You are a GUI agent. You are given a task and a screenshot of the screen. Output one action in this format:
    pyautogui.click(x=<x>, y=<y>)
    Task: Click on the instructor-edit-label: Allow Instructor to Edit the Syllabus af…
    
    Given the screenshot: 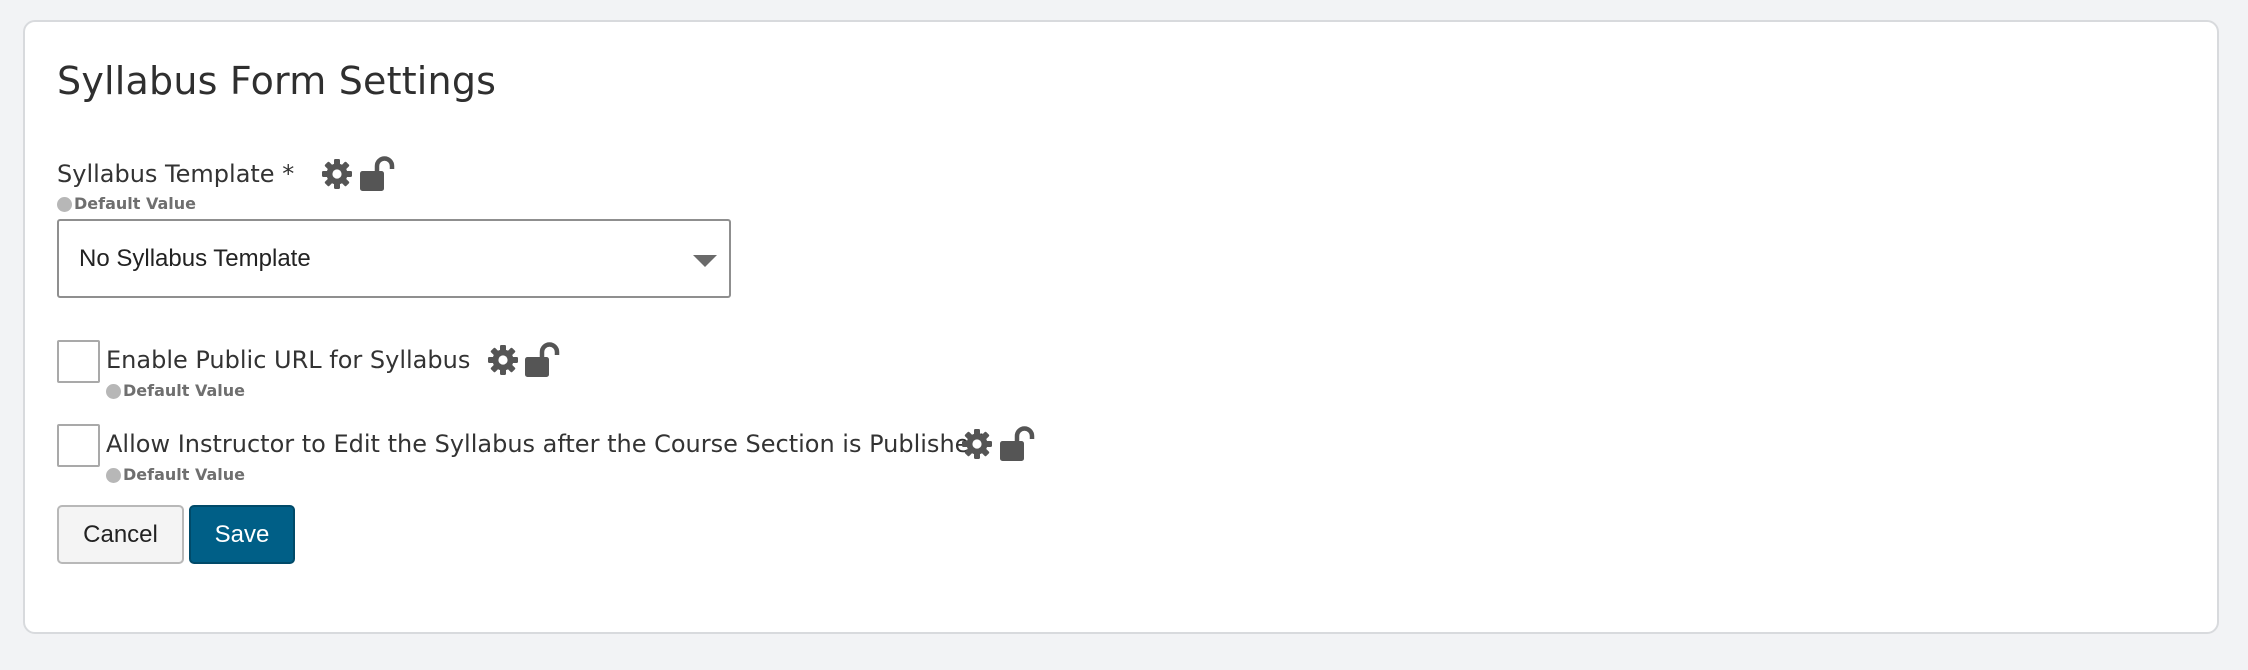 What is the action you would take?
    pyautogui.click(x=545, y=444)
    